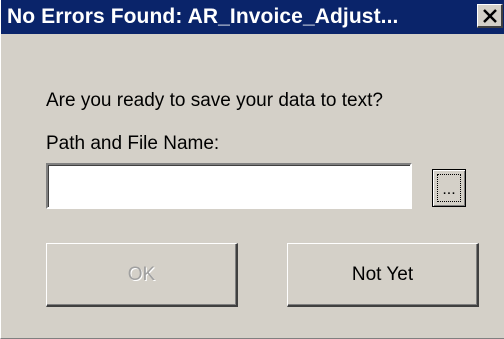 This screenshot has height=339, width=504. I want to click on close-button, so click(490, 16).